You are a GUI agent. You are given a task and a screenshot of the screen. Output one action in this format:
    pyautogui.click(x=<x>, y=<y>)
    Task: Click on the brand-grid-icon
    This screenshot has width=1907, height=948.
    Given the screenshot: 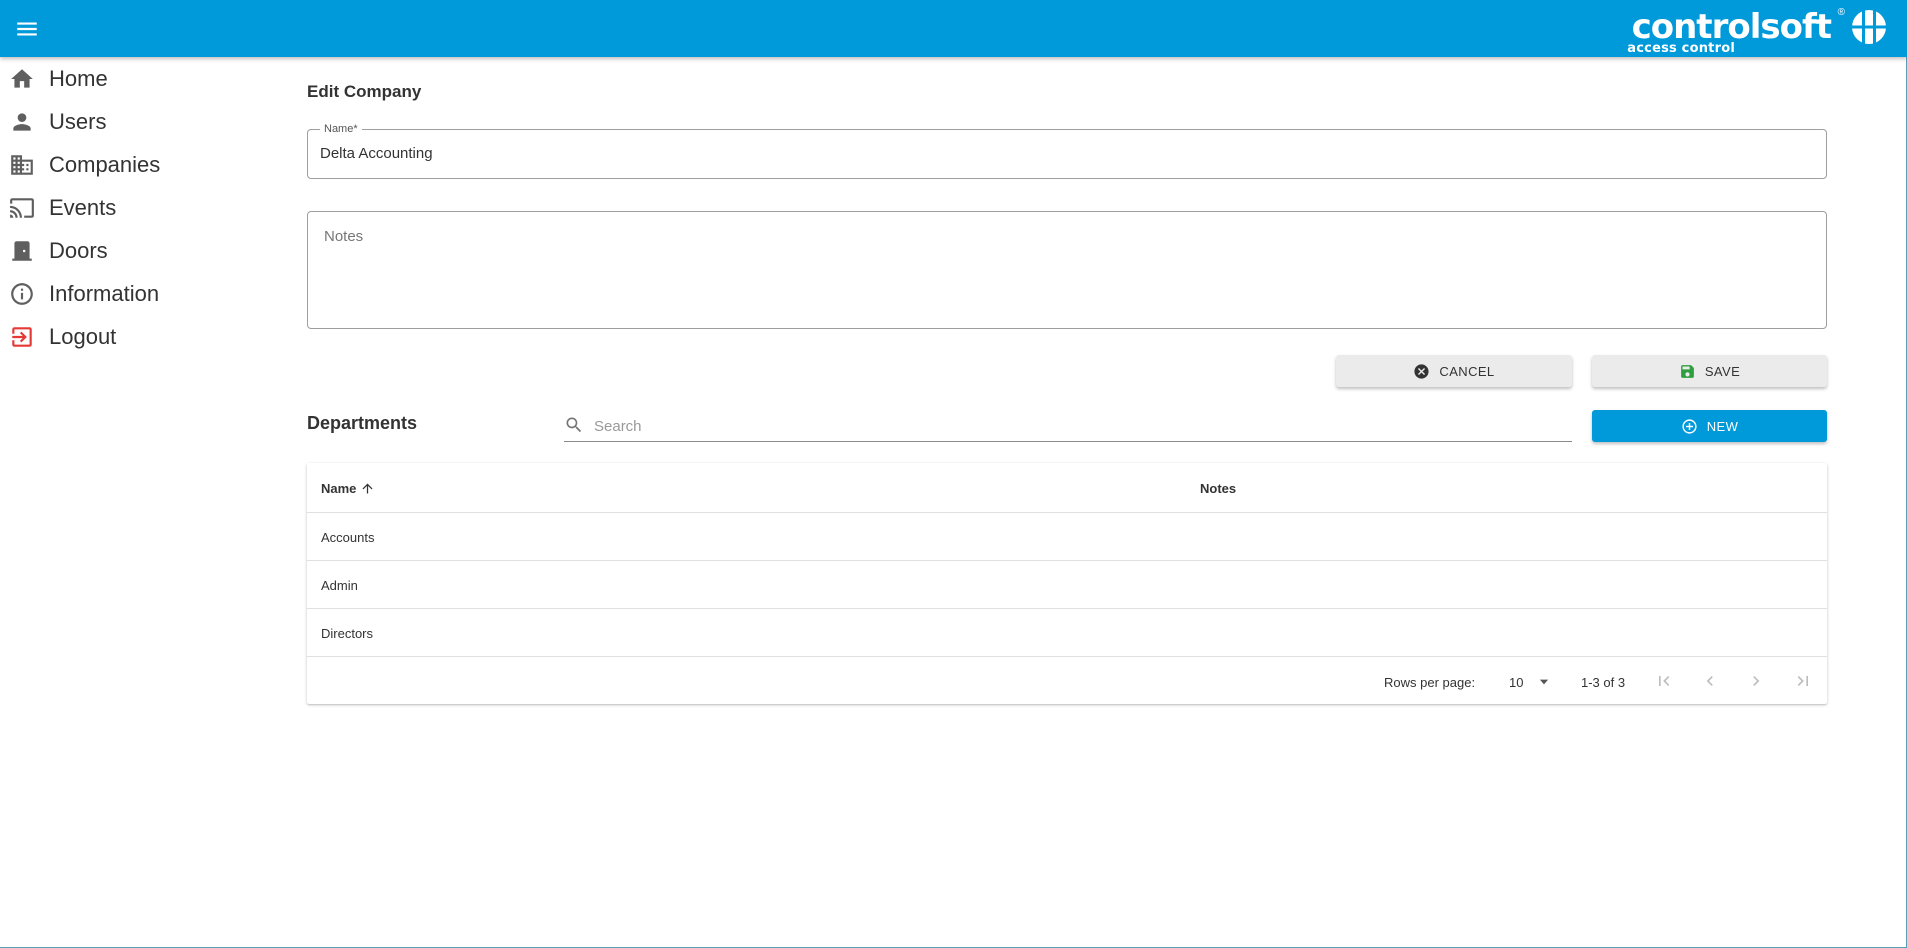 What is the action you would take?
    pyautogui.click(x=1869, y=27)
    